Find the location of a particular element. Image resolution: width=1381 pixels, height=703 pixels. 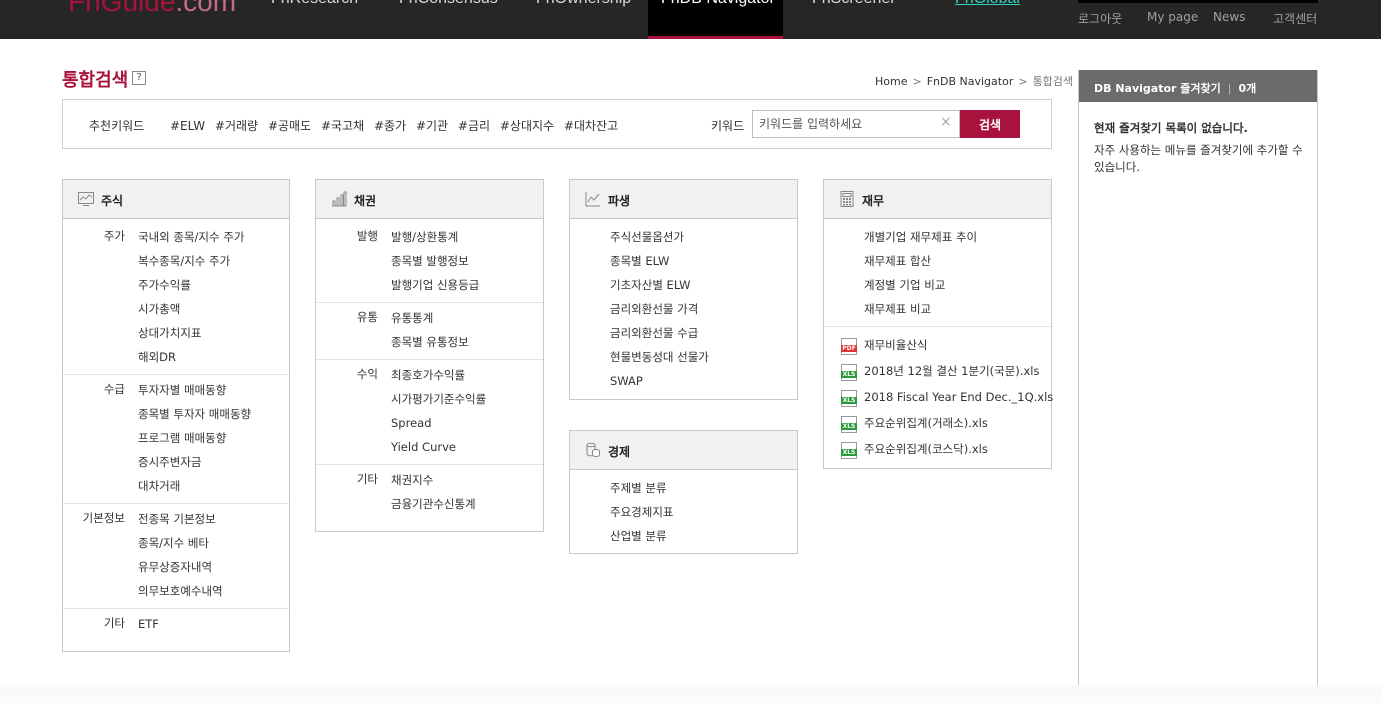

menu-item: 산업별 분류 is located at coordinates (683, 539).